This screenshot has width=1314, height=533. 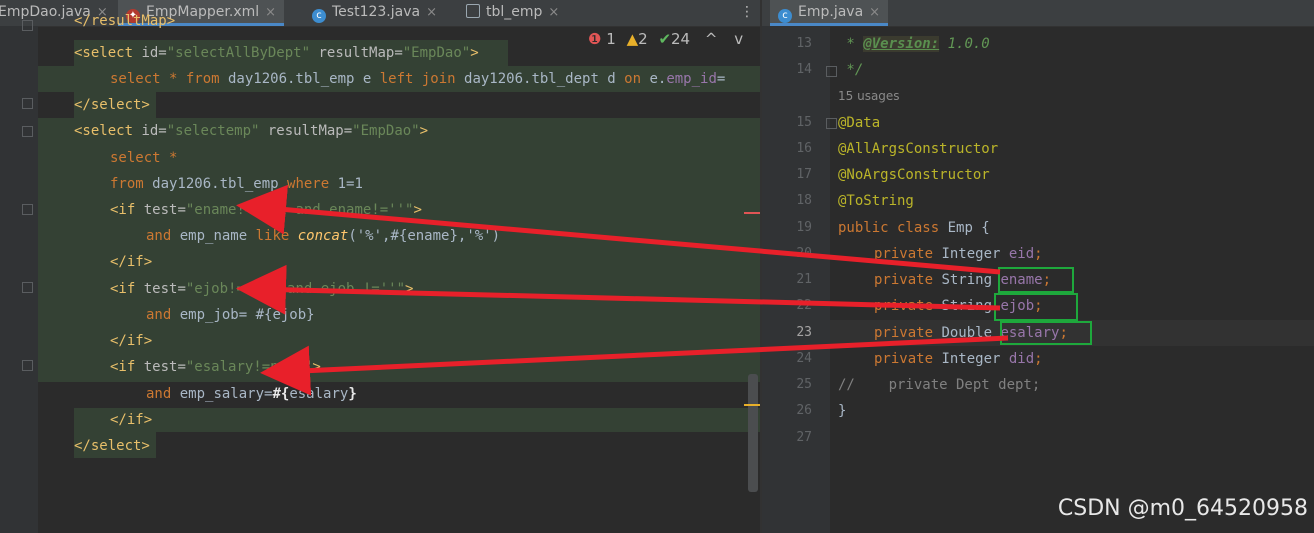 What do you see at coordinates (654, 79) in the screenshot?
I see `code-token: e.` at bounding box center [654, 79].